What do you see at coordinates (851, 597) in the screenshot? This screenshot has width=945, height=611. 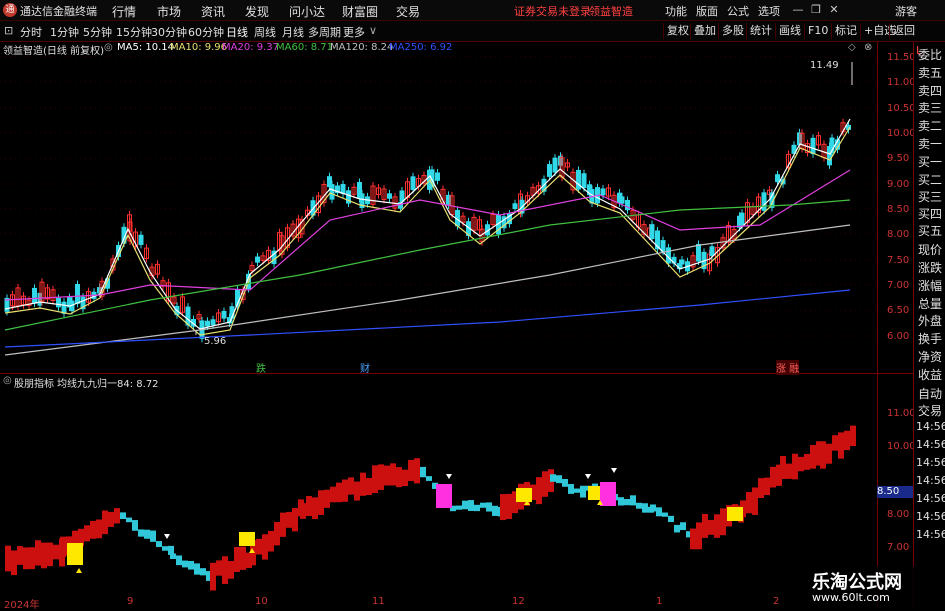 I see `watermark-url: www.60lt.com` at bounding box center [851, 597].